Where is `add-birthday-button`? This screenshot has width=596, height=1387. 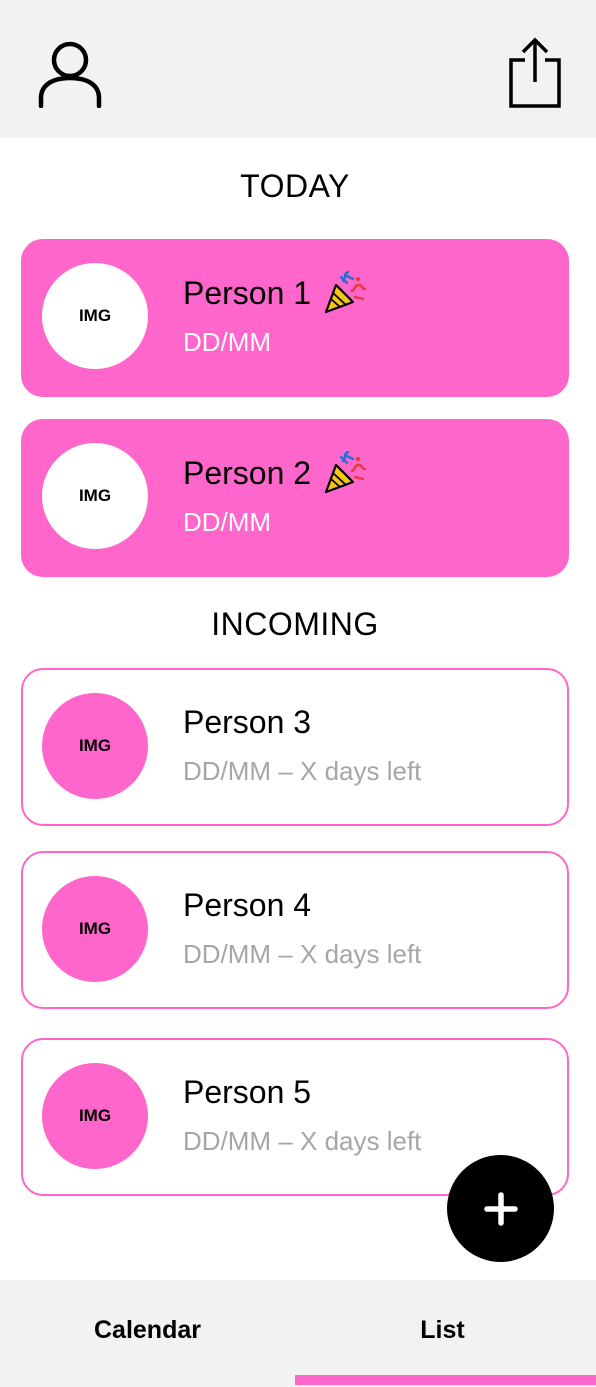 add-birthday-button is located at coordinates (500, 1208).